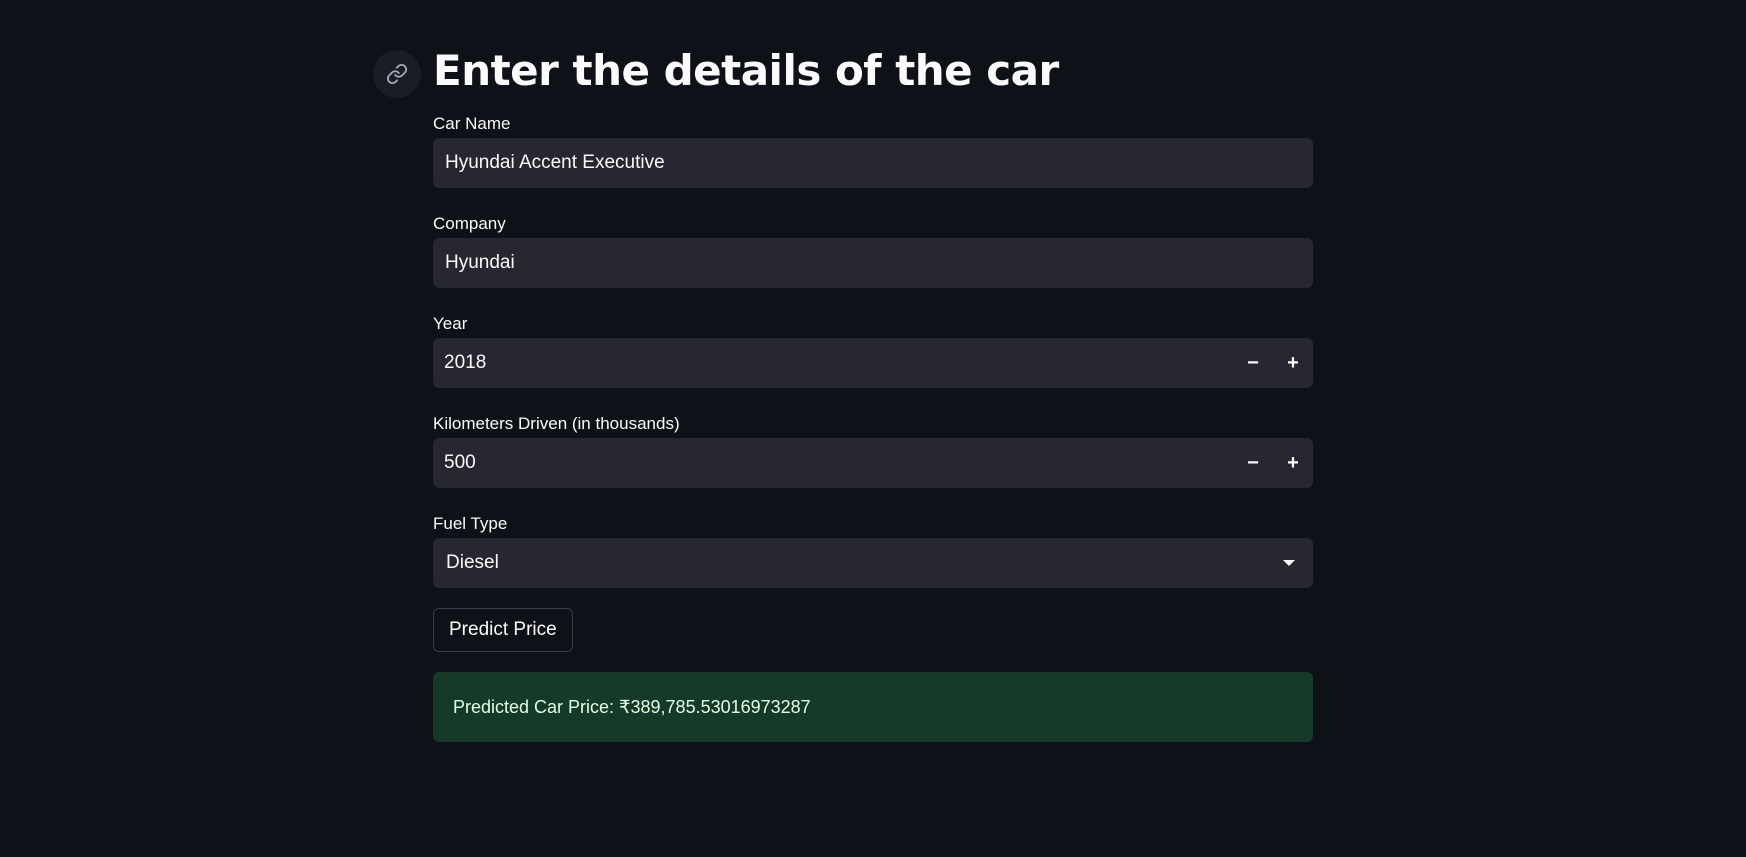  What do you see at coordinates (873, 263) in the screenshot?
I see `company-input` at bounding box center [873, 263].